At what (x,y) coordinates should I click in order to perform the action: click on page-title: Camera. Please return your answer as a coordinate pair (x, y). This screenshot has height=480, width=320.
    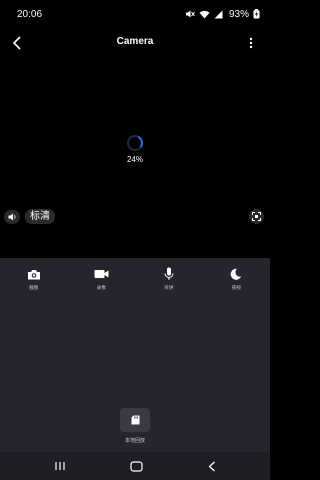
    Looking at the image, I should click on (135, 41).